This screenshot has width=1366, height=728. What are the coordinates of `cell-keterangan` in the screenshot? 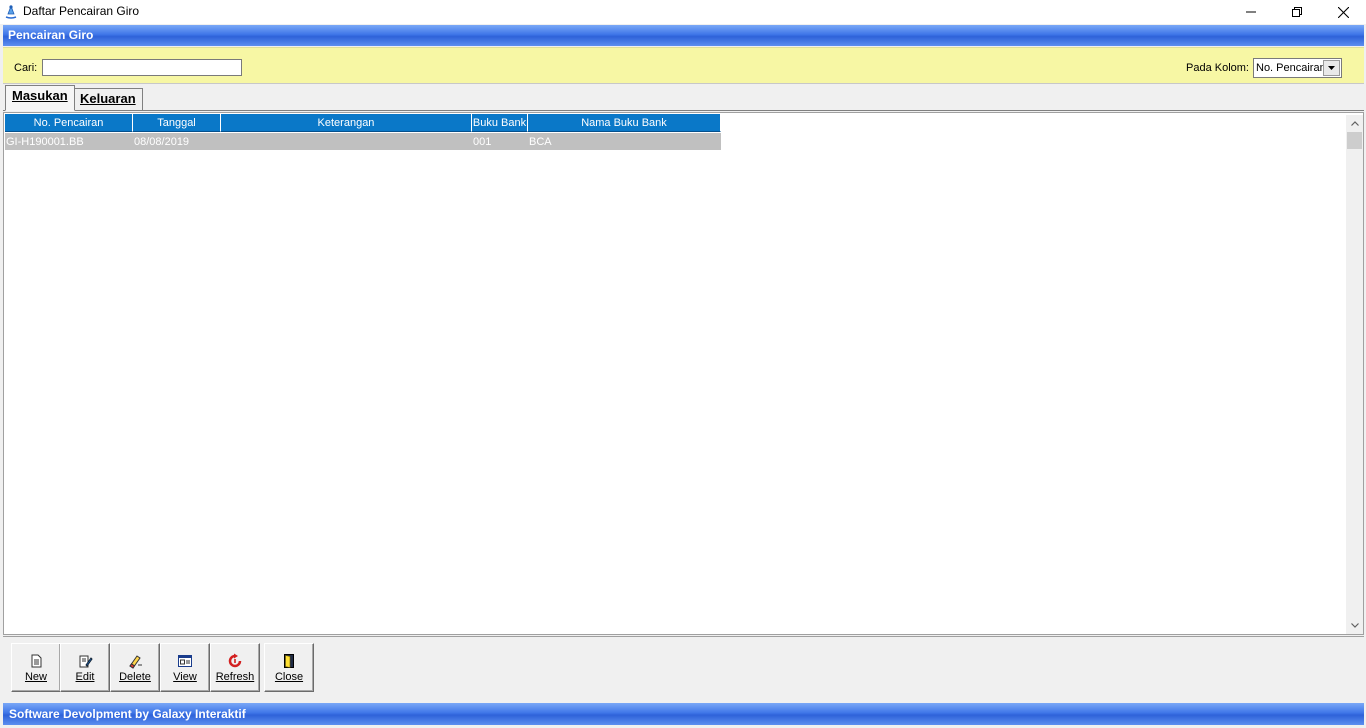 It's located at (346, 141).